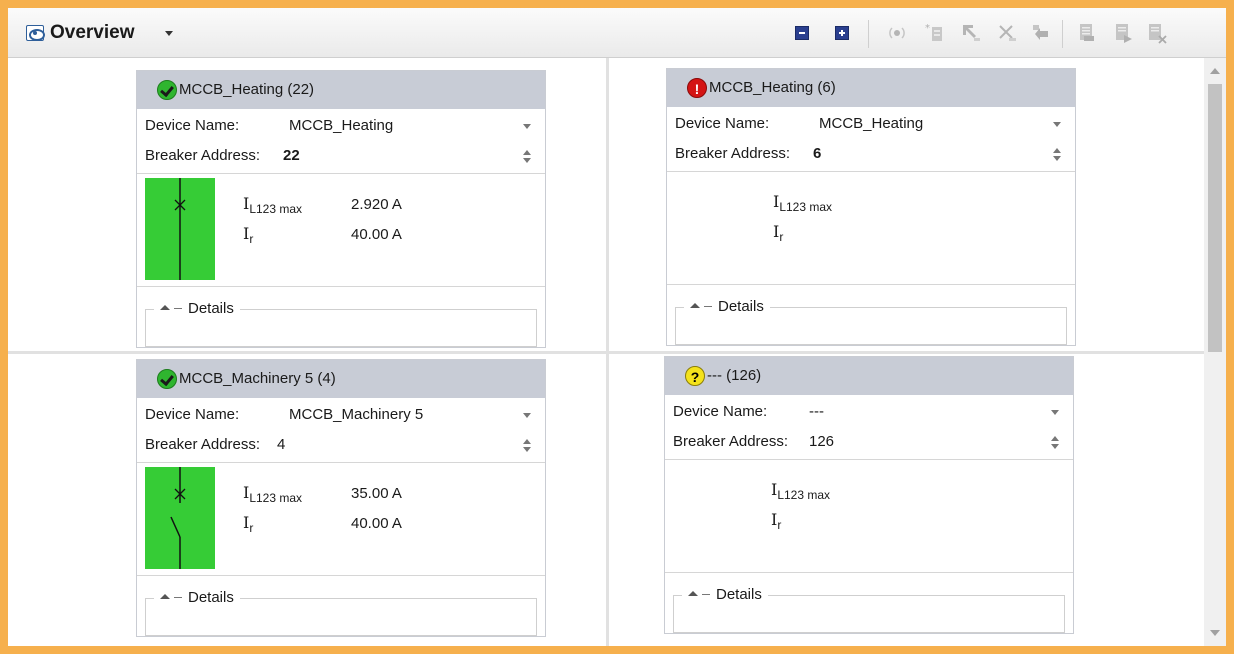 Image resolution: width=1234 pixels, height=654 pixels. I want to click on device-name-value: ---, so click(816, 412).